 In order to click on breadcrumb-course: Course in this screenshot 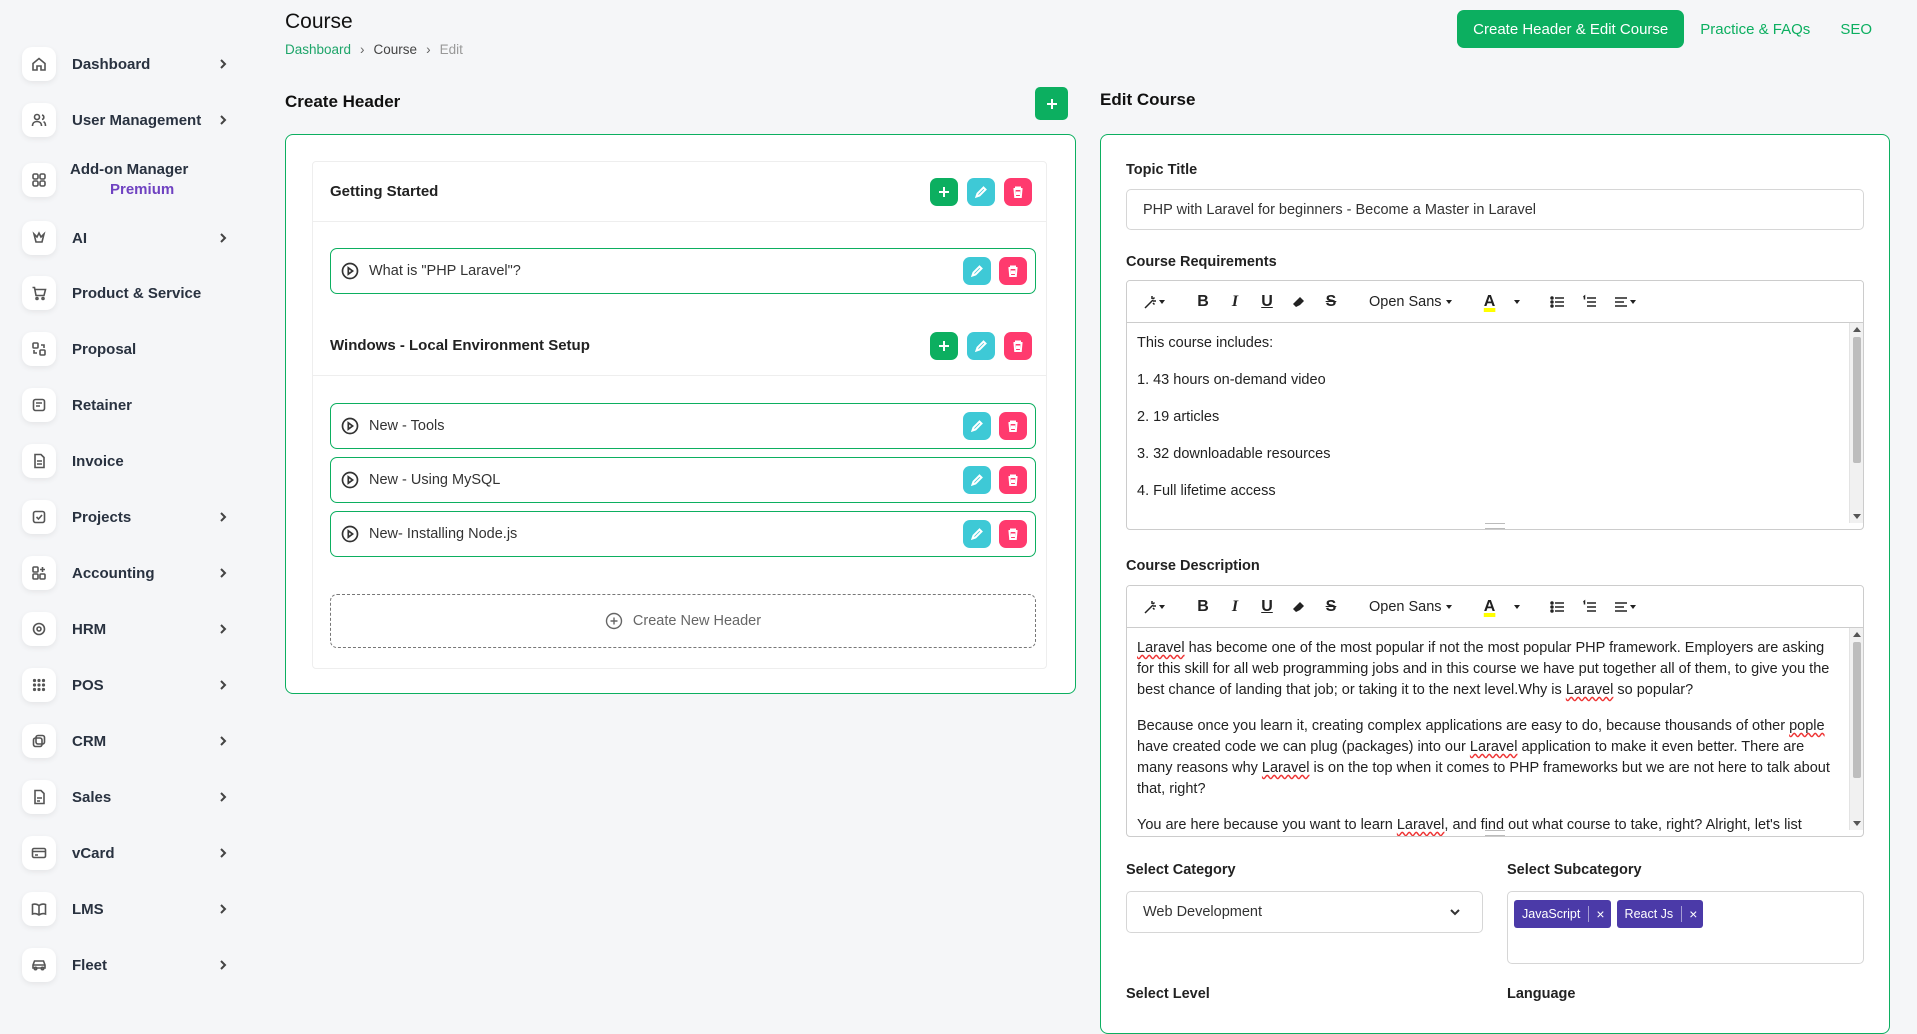, I will do `click(396, 49)`.